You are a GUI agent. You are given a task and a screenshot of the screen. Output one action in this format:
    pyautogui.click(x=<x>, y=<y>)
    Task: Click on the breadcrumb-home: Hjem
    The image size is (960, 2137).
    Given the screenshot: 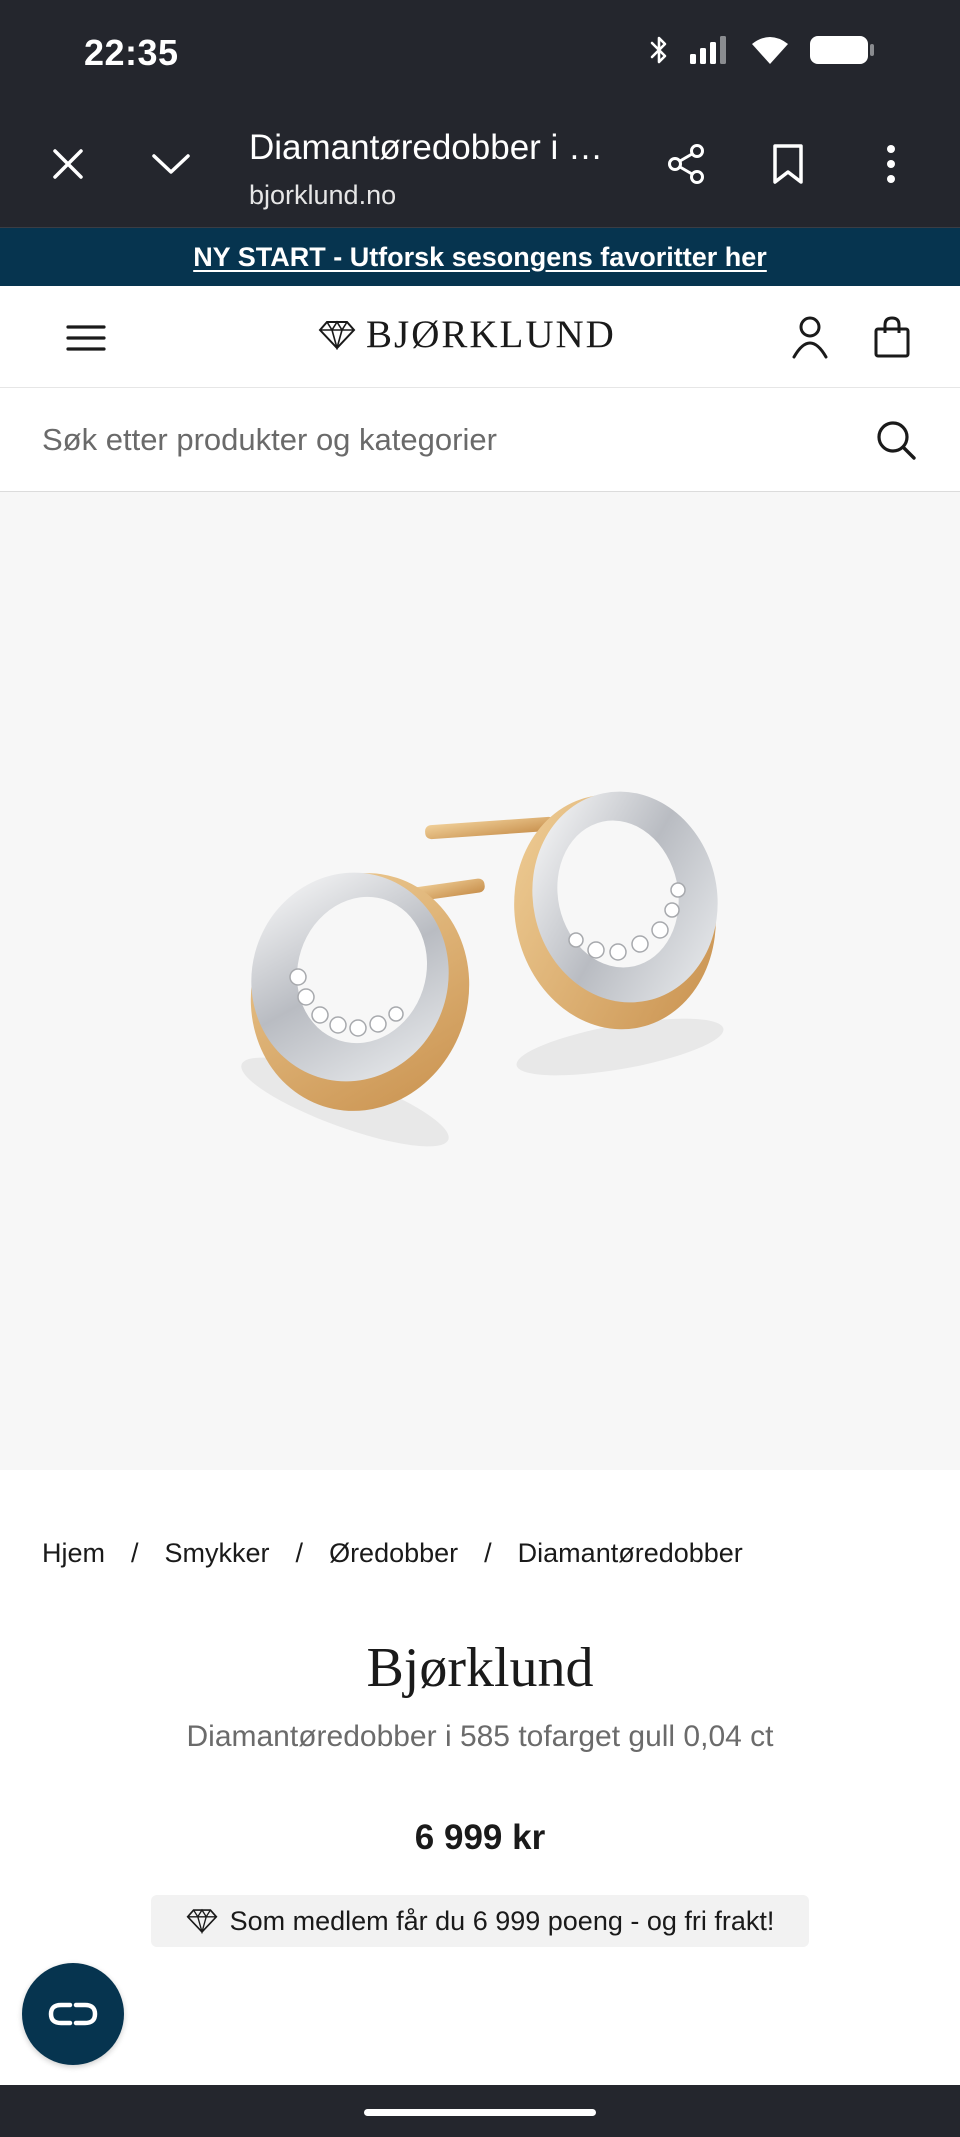 What is the action you would take?
    pyautogui.click(x=73, y=1553)
    